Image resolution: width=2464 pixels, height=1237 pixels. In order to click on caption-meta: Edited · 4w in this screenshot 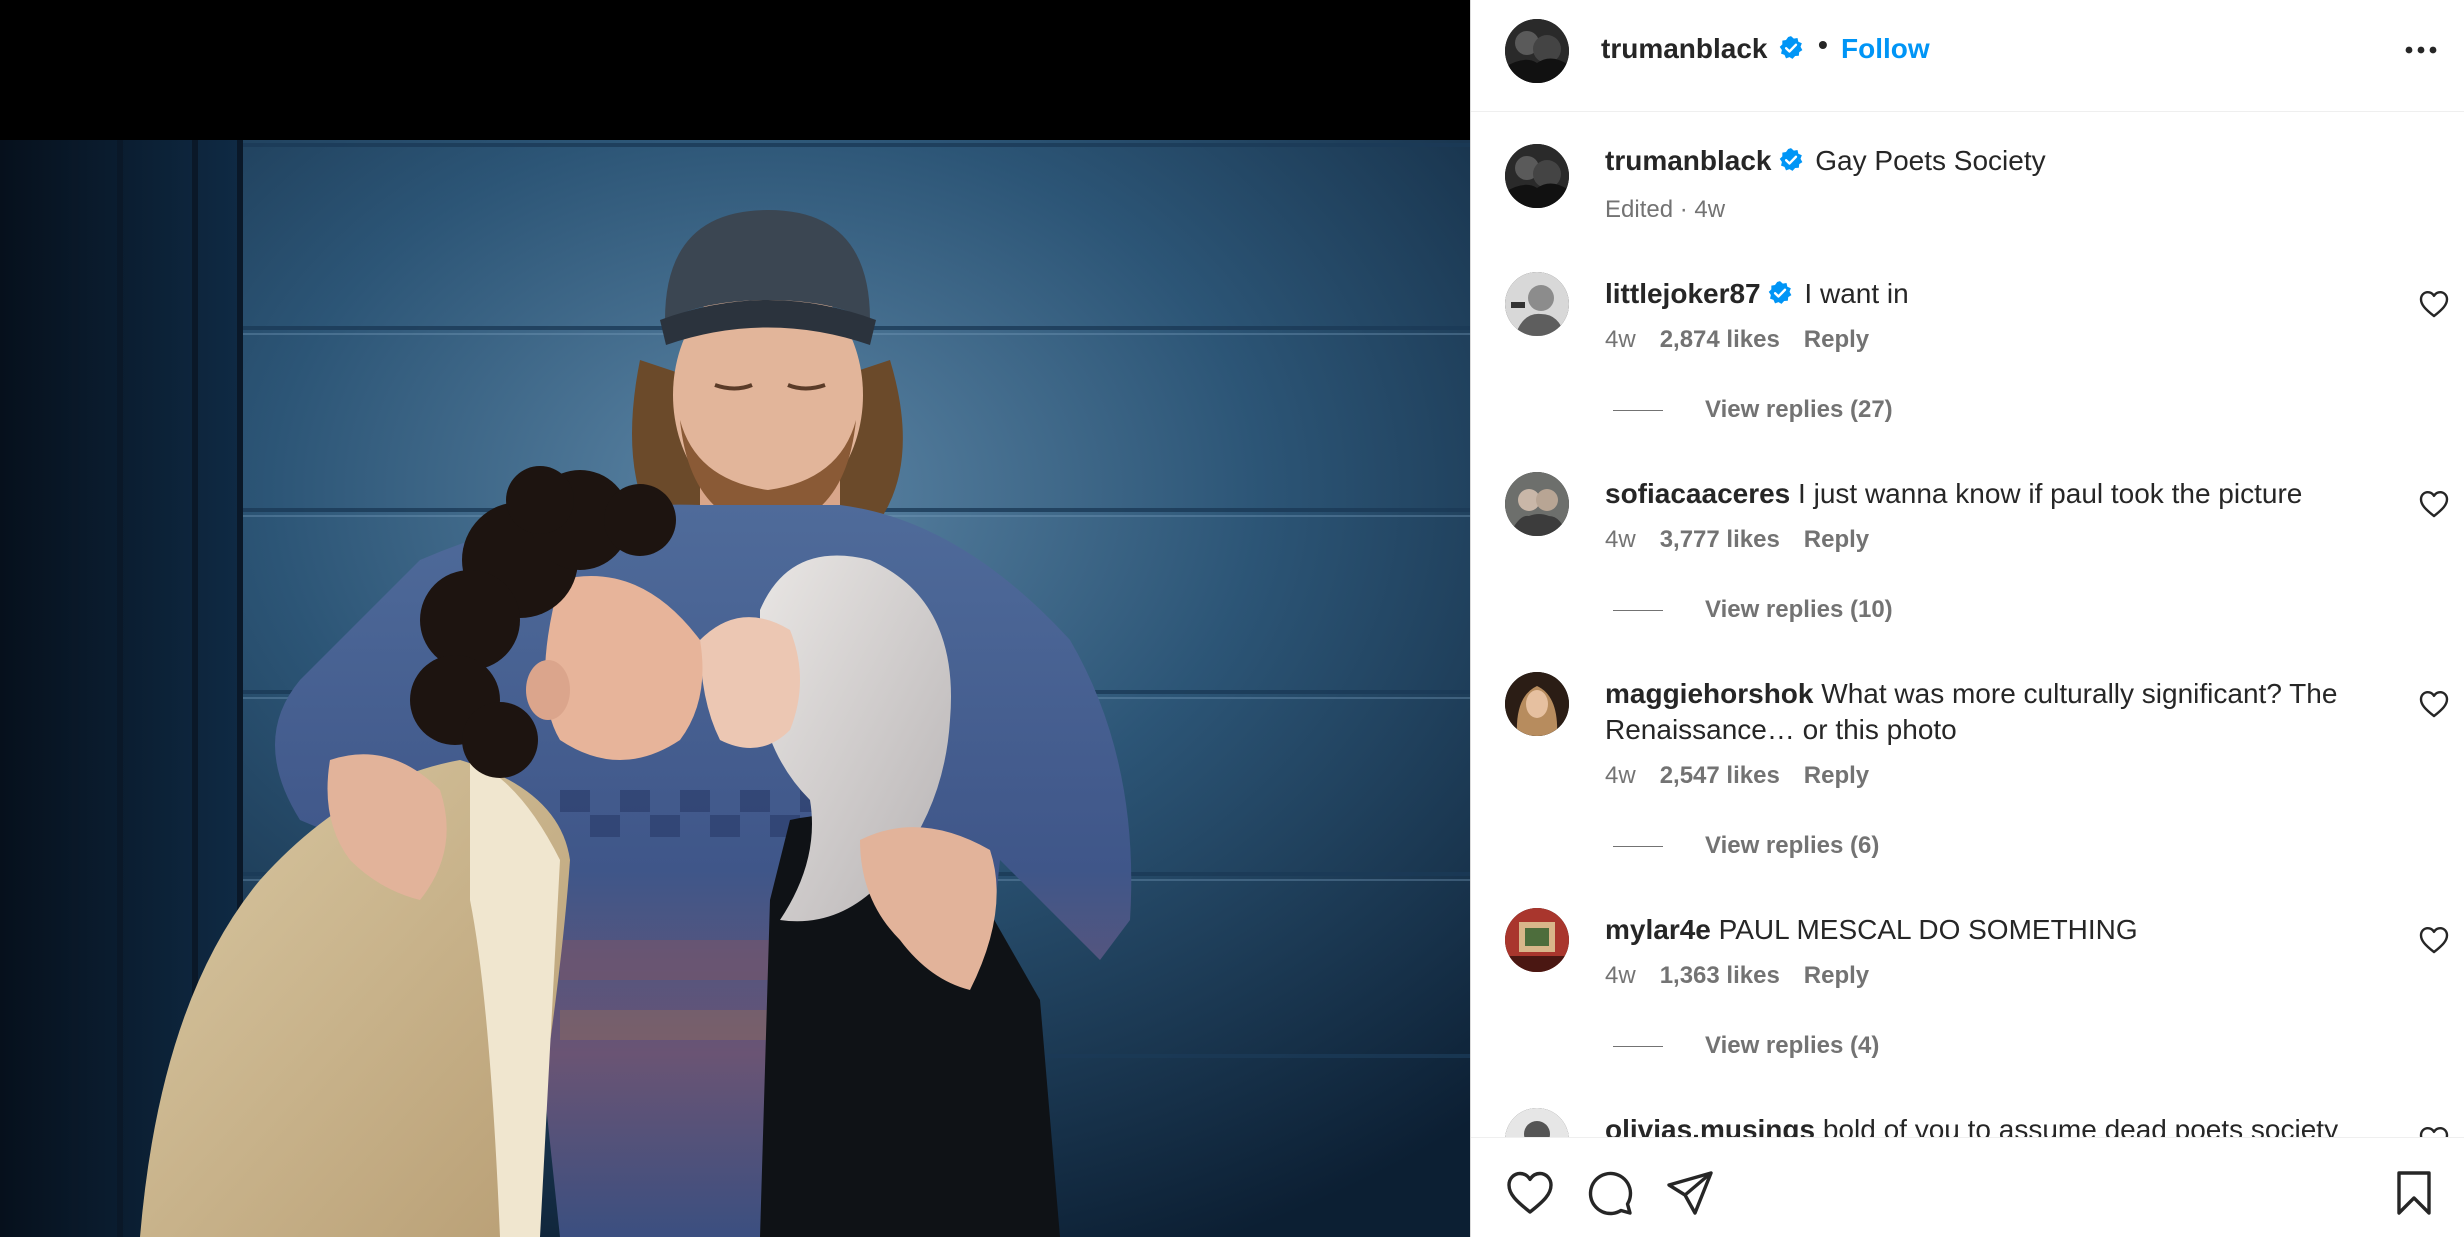, I will do `click(1665, 209)`.